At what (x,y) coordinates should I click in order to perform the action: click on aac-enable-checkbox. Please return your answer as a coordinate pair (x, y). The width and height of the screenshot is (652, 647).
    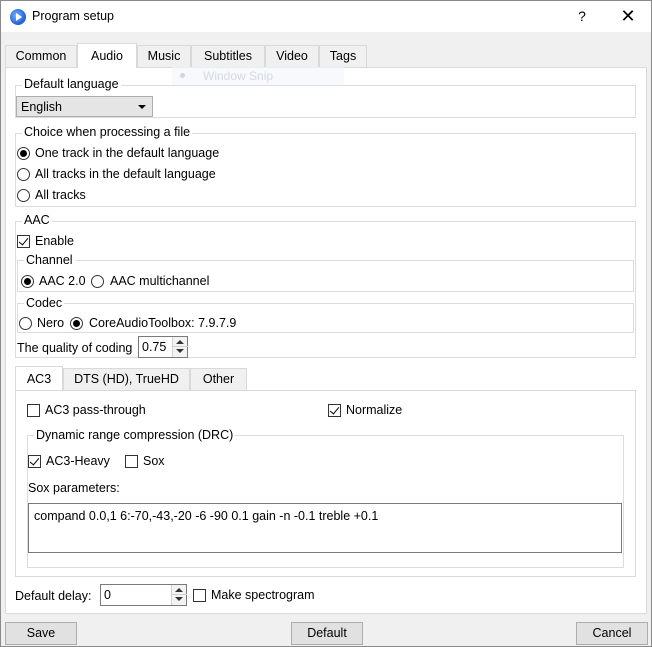
    Looking at the image, I should click on (23, 241).